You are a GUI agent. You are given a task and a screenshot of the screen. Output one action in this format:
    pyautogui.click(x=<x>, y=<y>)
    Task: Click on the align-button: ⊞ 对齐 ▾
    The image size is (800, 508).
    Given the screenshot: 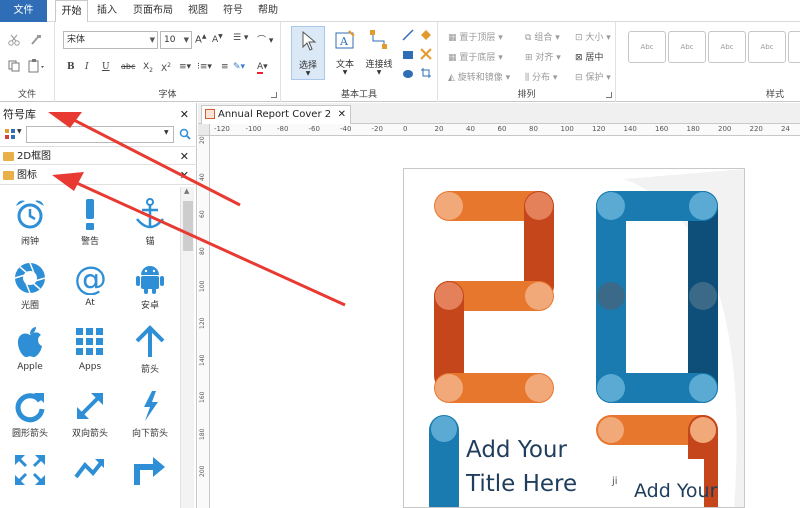 What is the action you would take?
    pyautogui.click(x=543, y=56)
    